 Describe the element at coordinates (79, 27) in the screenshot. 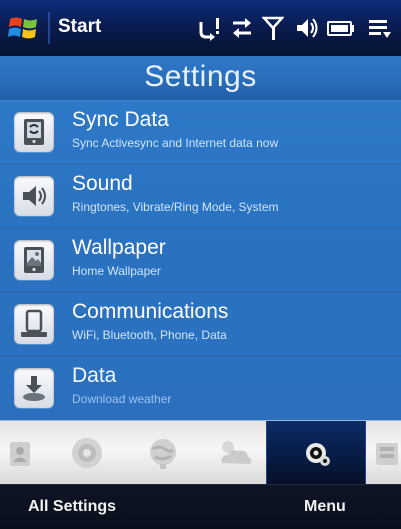

I see `start-button: Start` at that location.